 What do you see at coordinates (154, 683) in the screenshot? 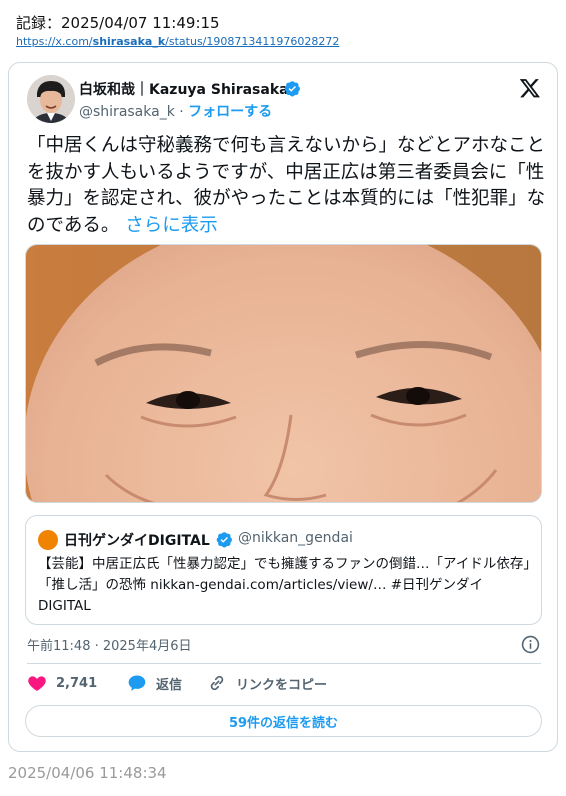
I see `reply-button: 返信` at bounding box center [154, 683].